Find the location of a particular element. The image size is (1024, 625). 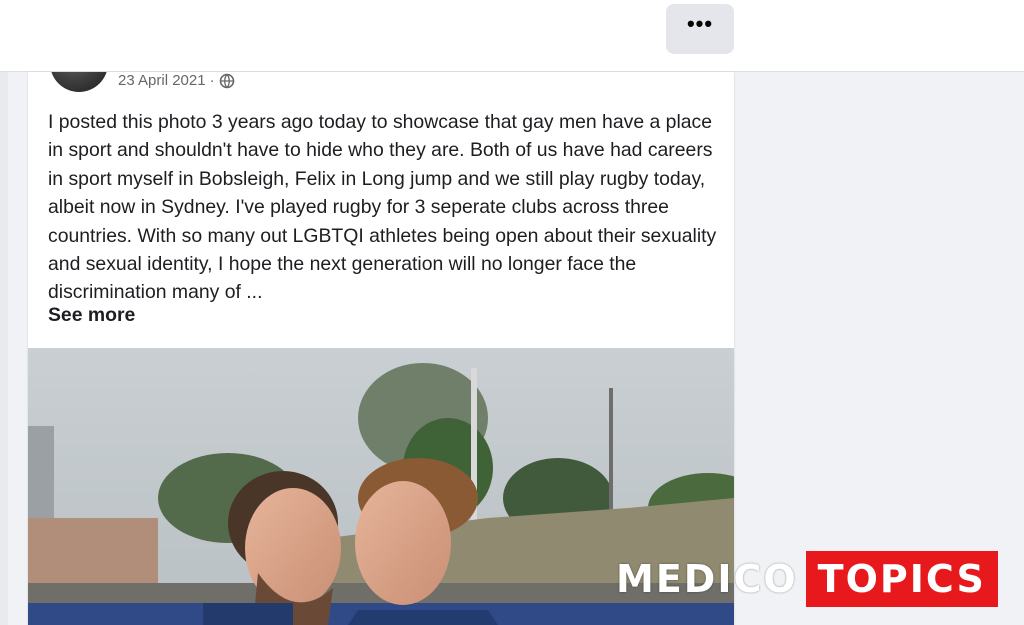

watermark-text-left: MEDICO is located at coordinates (707, 579).